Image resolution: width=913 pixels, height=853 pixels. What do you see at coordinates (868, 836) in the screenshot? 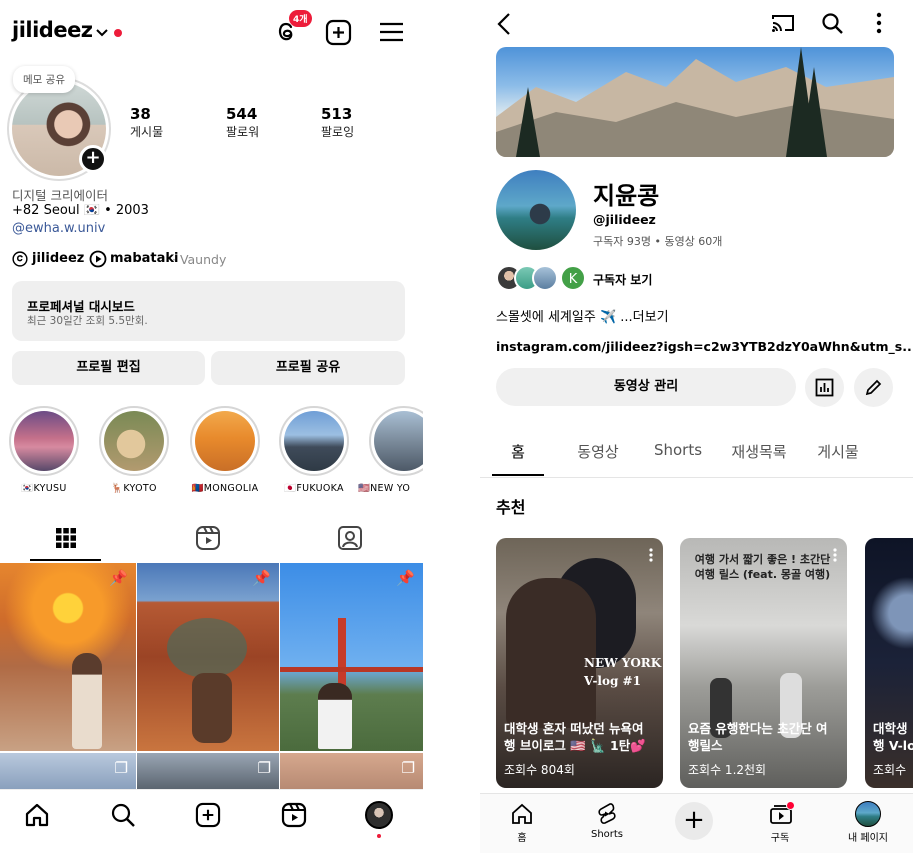
I see `nav-label-my-page: 내 페이지` at bounding box center [868, 836].